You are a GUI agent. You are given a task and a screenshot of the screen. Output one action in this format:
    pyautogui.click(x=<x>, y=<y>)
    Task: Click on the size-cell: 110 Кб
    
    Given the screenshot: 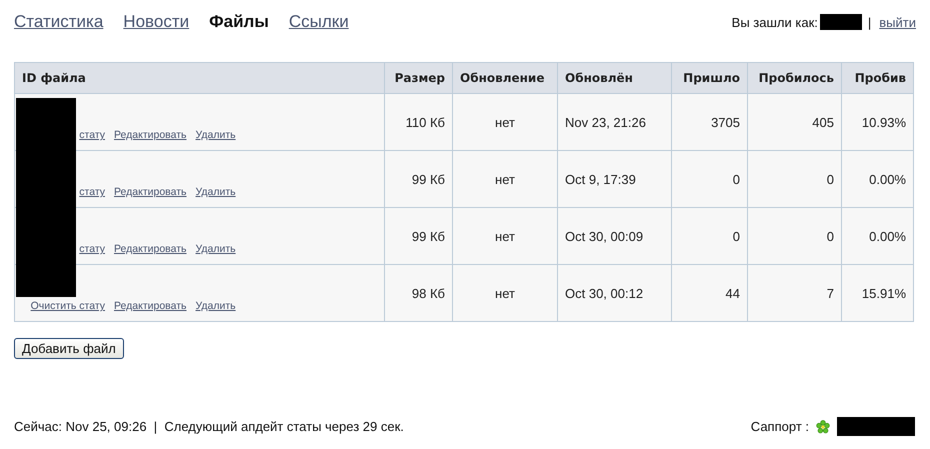 What is the action you would take?
    pyautogui.click(x=418, y=122)
    